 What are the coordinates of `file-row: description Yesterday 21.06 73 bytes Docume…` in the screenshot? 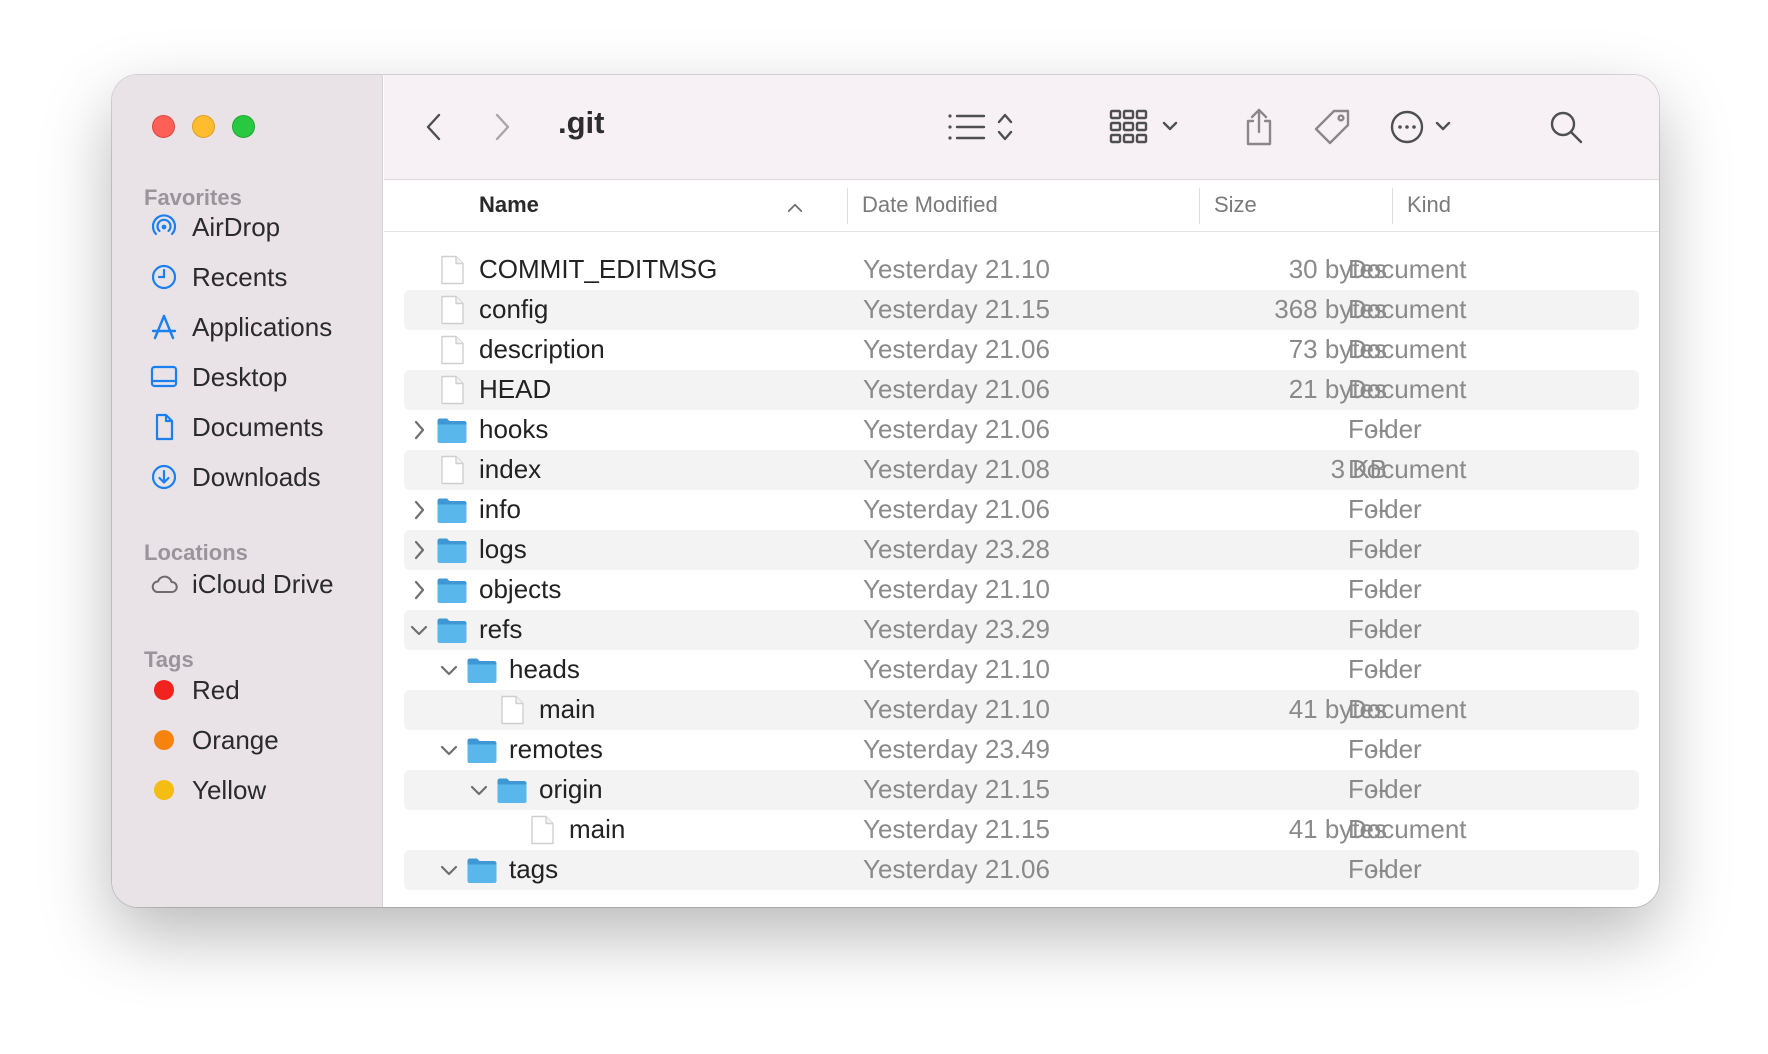 It's located at (1021, 350).